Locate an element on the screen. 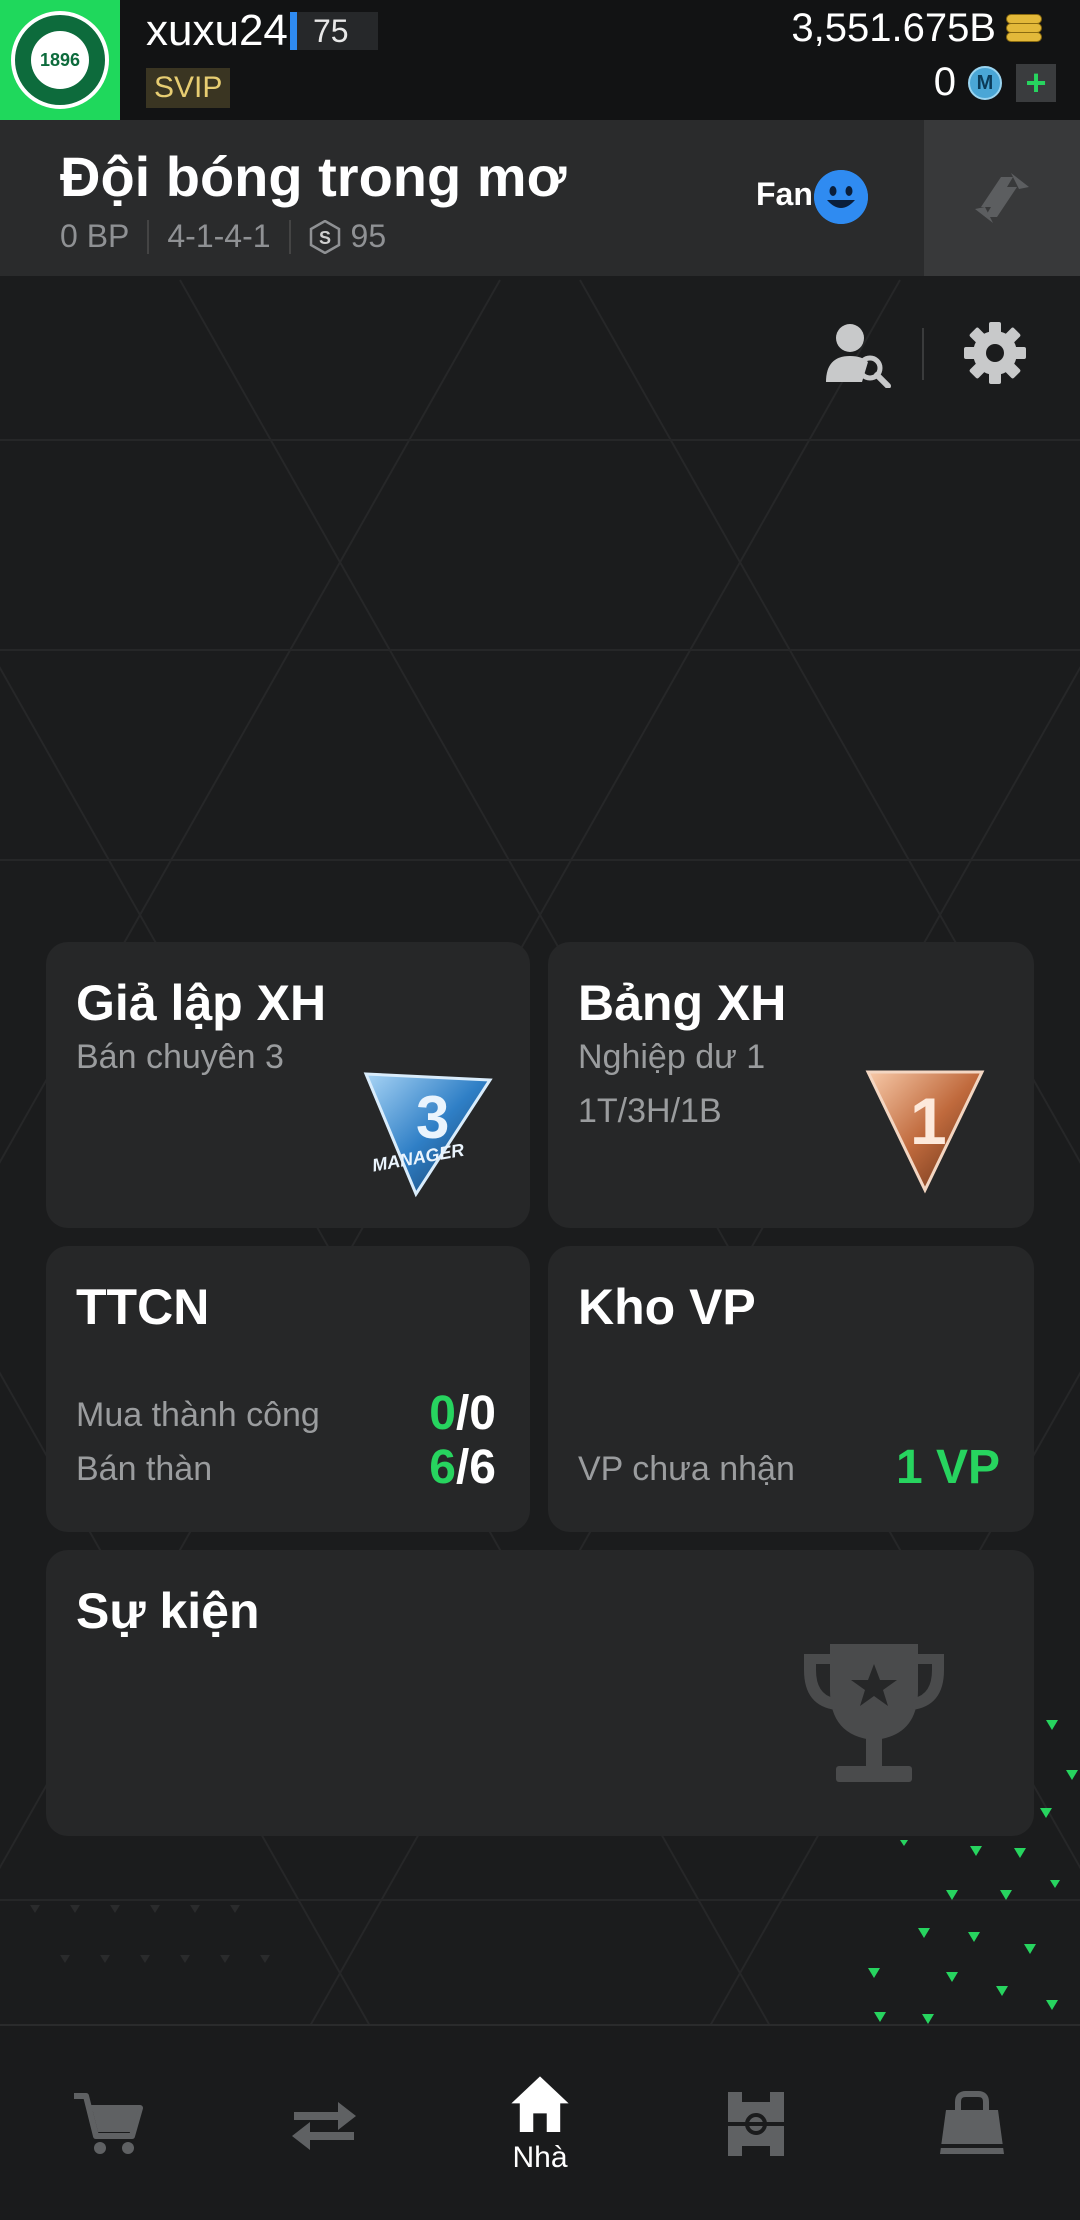  club-logo: 1896 is located at coordinates (60, 60).